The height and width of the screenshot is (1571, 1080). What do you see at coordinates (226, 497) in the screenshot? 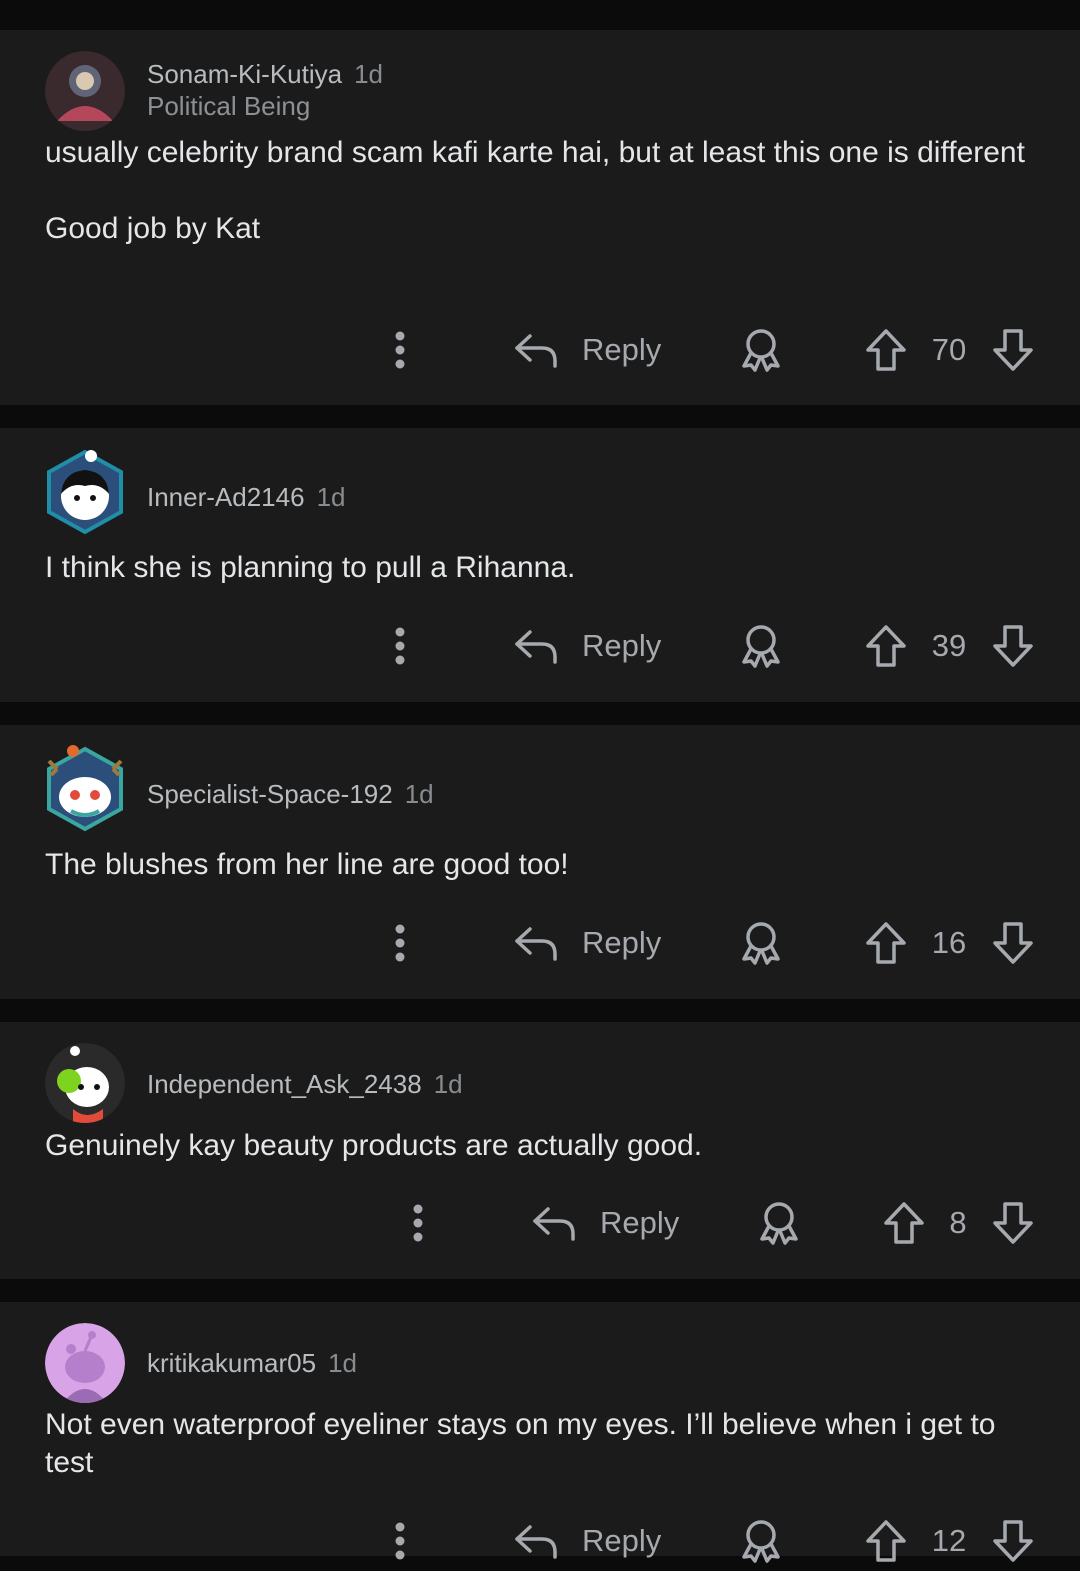
I see `username: Inner-Ad2146` at bounding box center [226, 497].